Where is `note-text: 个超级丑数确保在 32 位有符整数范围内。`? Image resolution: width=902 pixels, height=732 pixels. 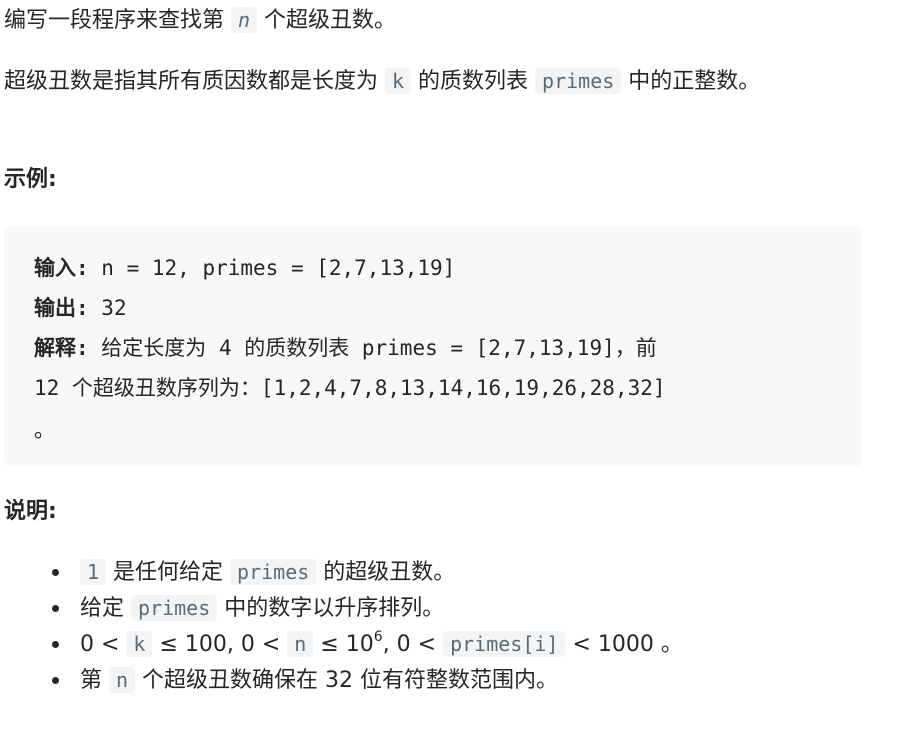 note-text: 个超级丑数确保在 32 位有符整数范围内。 is located at coordinates (347, 680).